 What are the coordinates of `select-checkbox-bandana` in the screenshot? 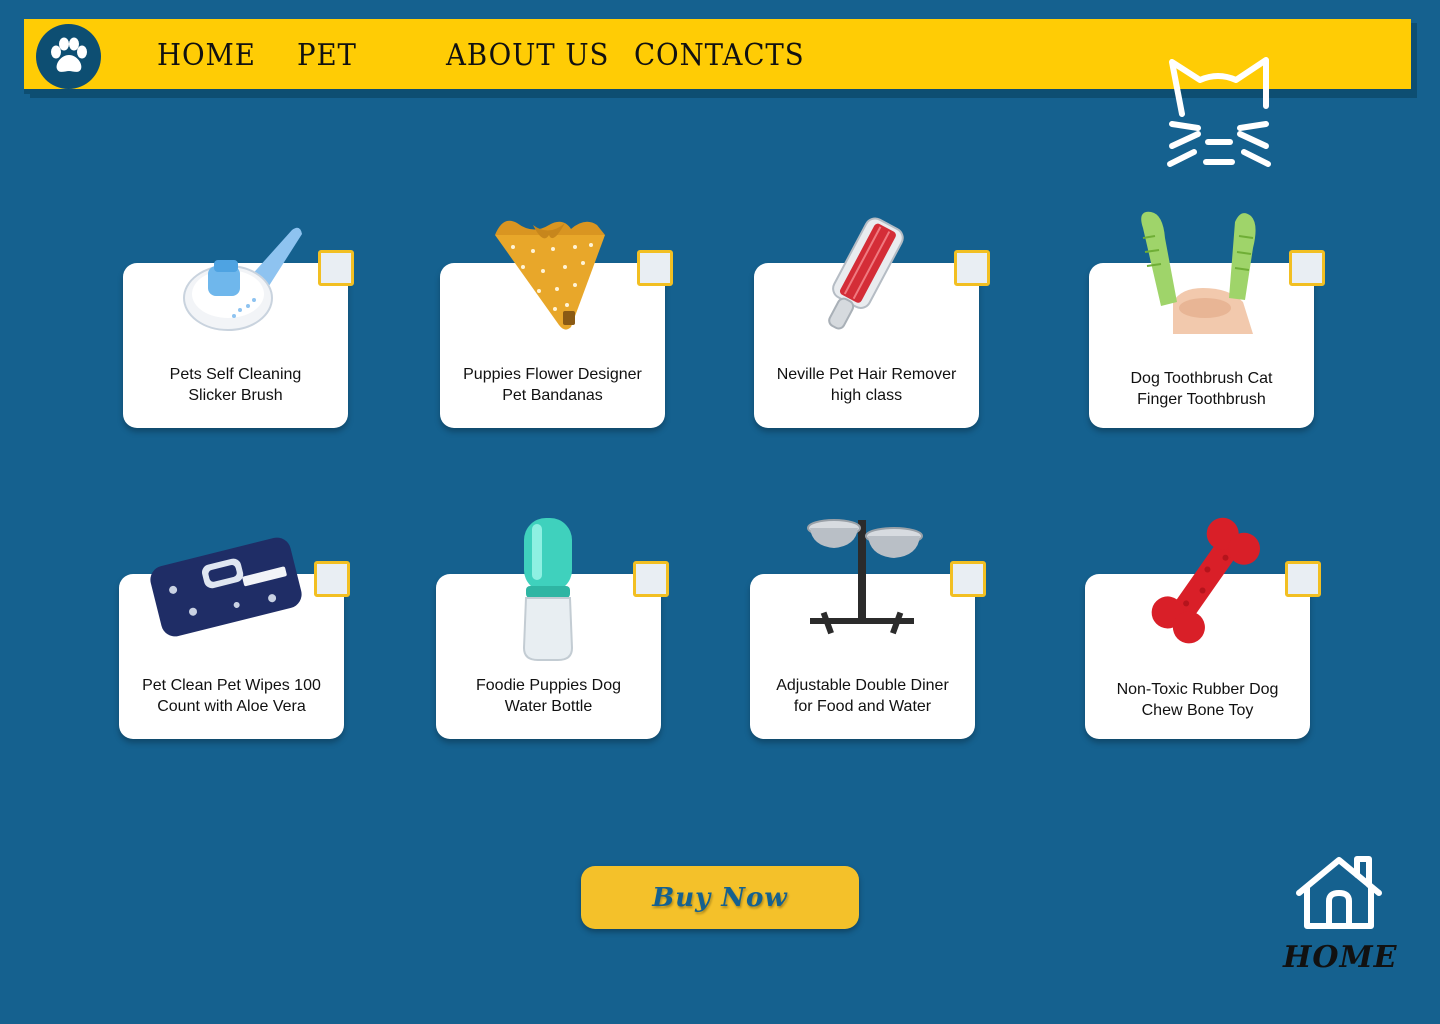 It's located at (655, 268).